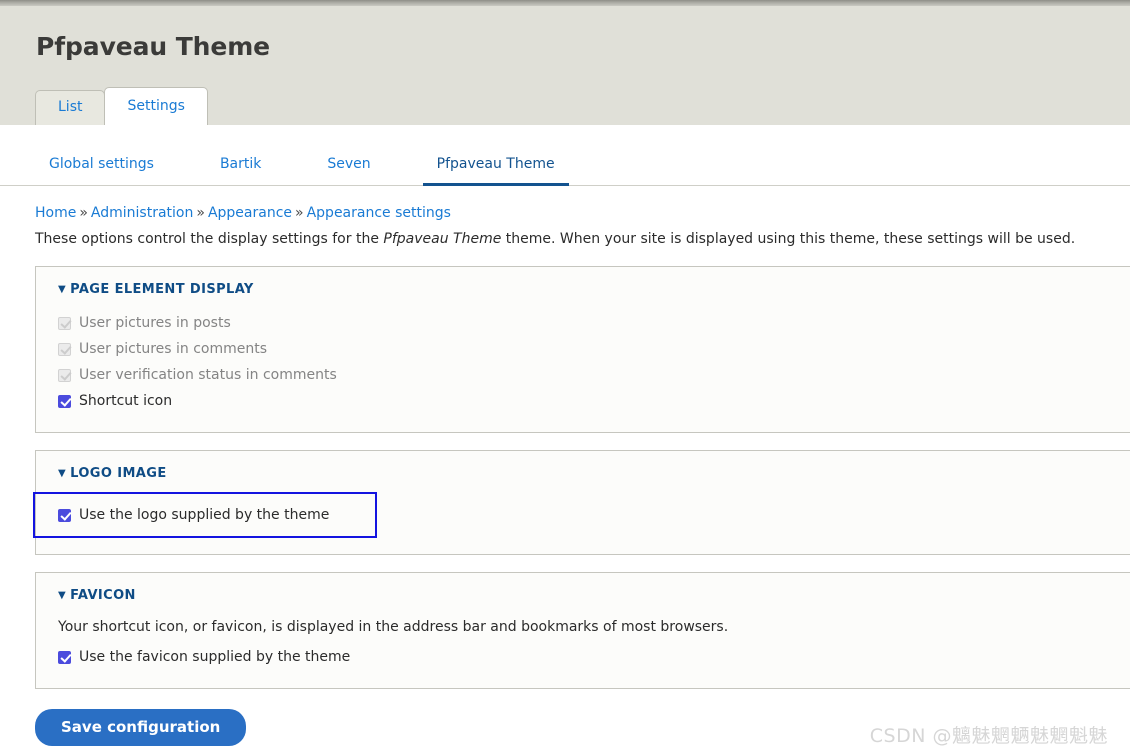 The height and width of the screenshot is (754, 1130). I want to click on watermark-brand: CSDN, so click(901, 736).